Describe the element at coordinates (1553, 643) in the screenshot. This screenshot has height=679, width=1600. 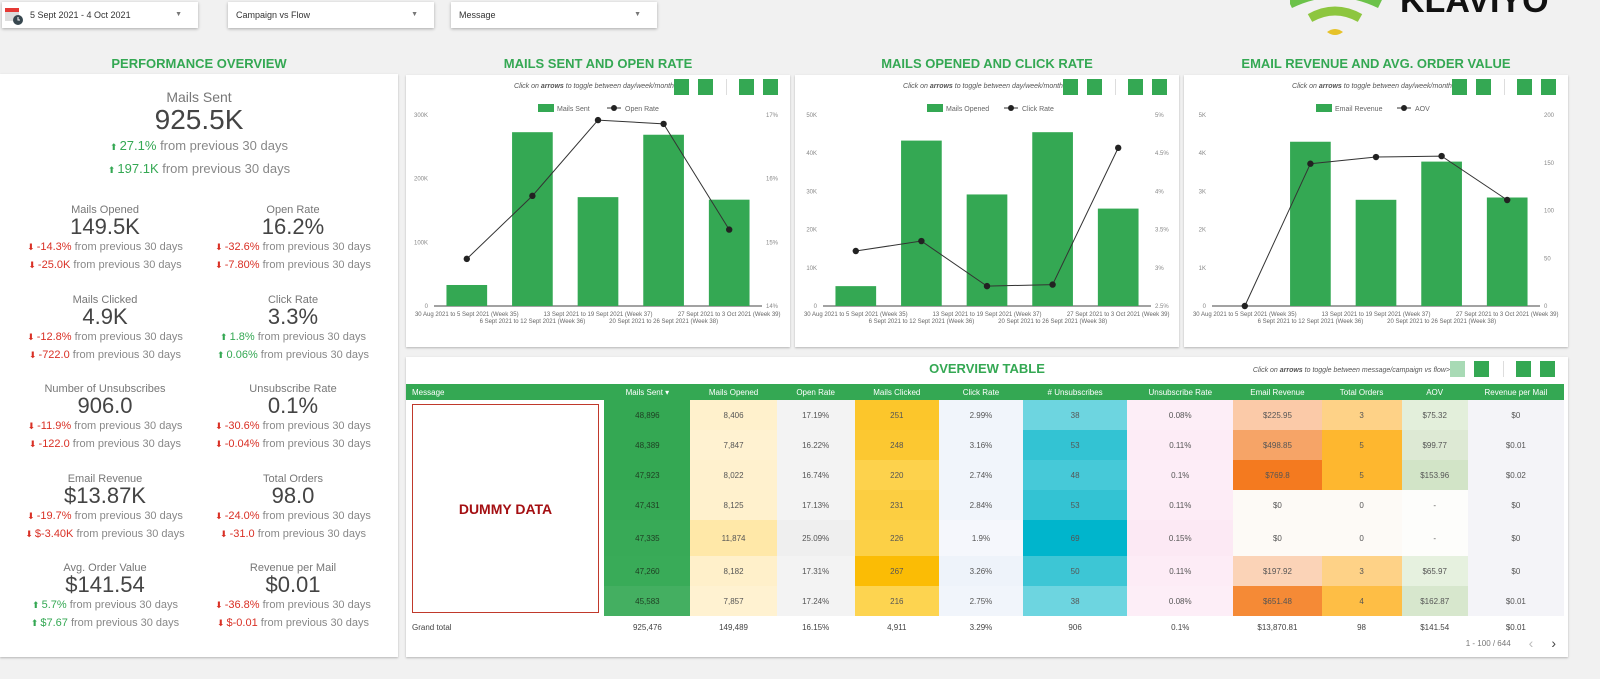
I see `next-page-button: ›` at that location.